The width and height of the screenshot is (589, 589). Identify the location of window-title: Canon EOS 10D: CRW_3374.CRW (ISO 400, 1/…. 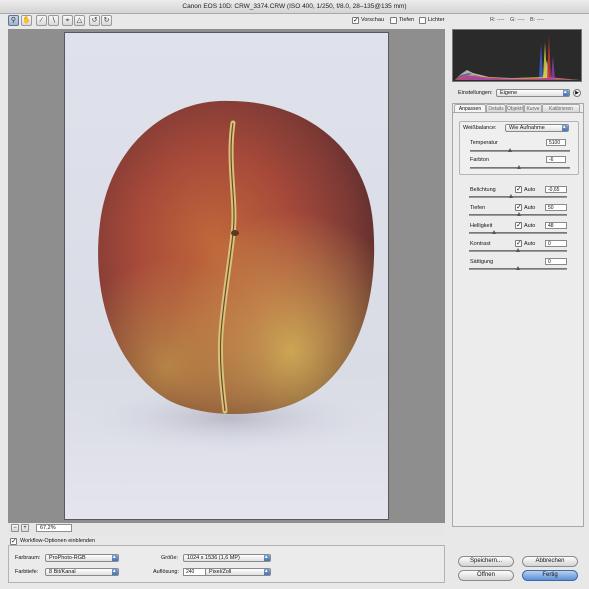
(294, 7).